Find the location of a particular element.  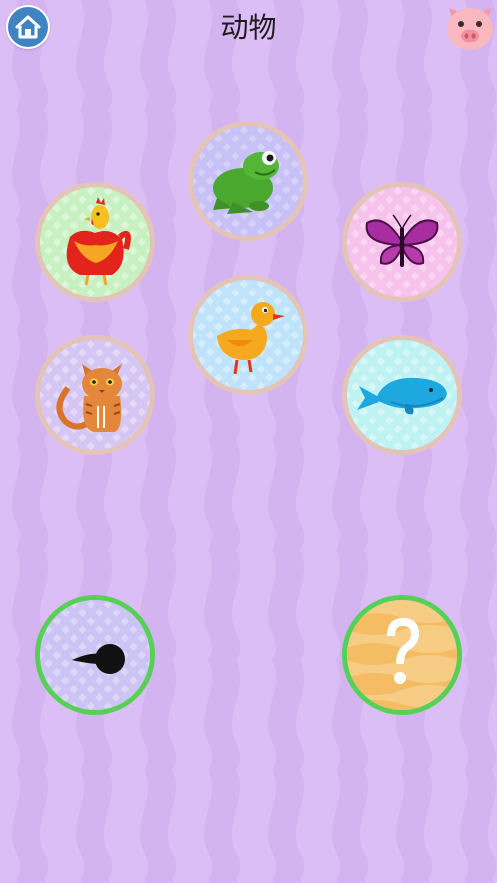

animal-card-whale is located at coordinates (402, 395).